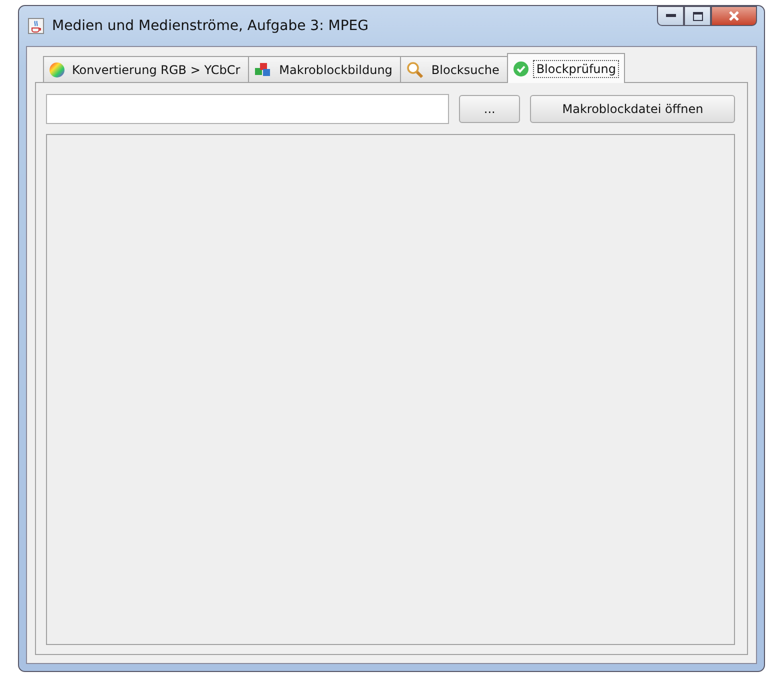 This screenshot has height=676, width=769. What do you see at coordinates (325, 69) in the screenshot?
I see `tab: Makroblockbildung` at bounding box center [325, 69].